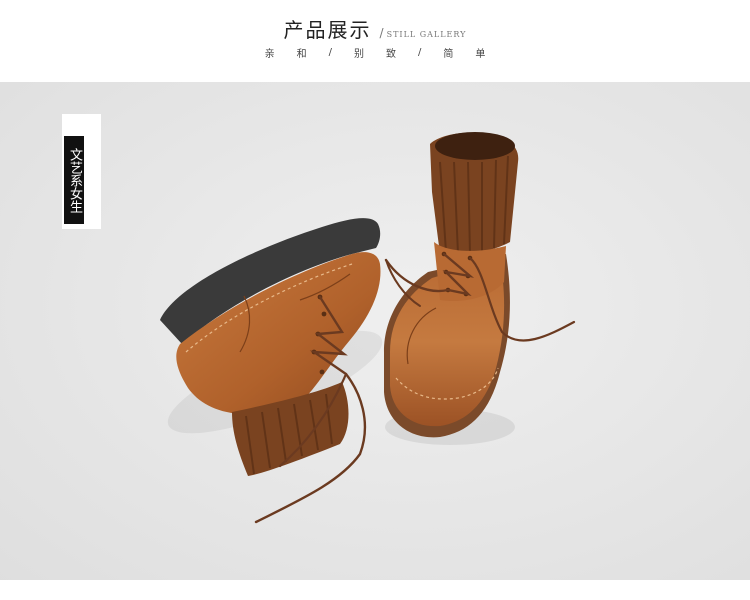 The image size is (750, 600). What do you see at coordinates (74, 180) in the screenshot?
I see `style-tag-text: 文艺系女生` at bounding box center [74, 180].